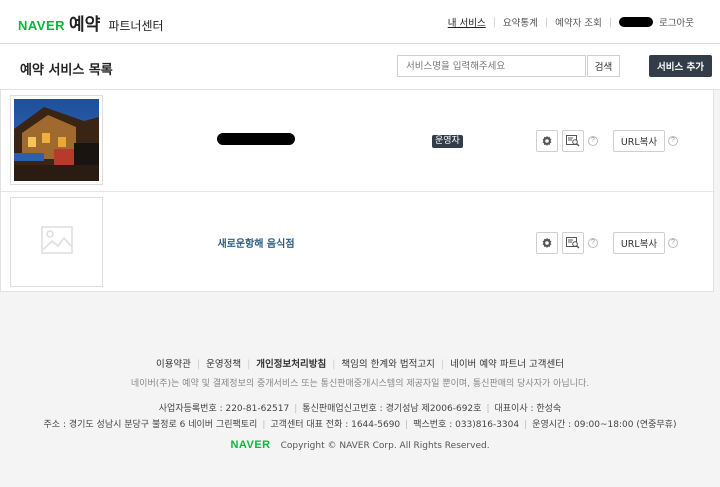 The width and height of the screenshot is (720, 487). I want to click on service-name: 새로운항해 음식점, so click(256, 242).